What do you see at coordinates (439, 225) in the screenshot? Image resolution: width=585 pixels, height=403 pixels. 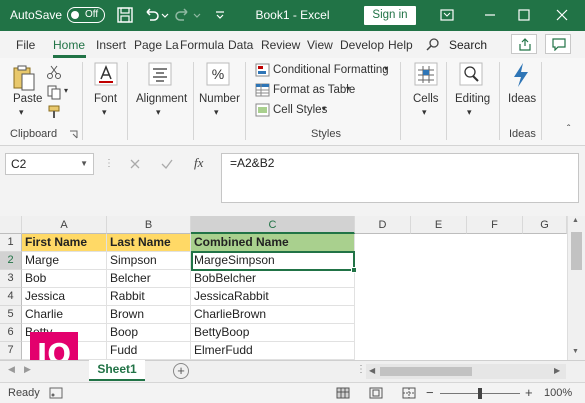 I see `column-header: E` at bounding box center [439, 225].